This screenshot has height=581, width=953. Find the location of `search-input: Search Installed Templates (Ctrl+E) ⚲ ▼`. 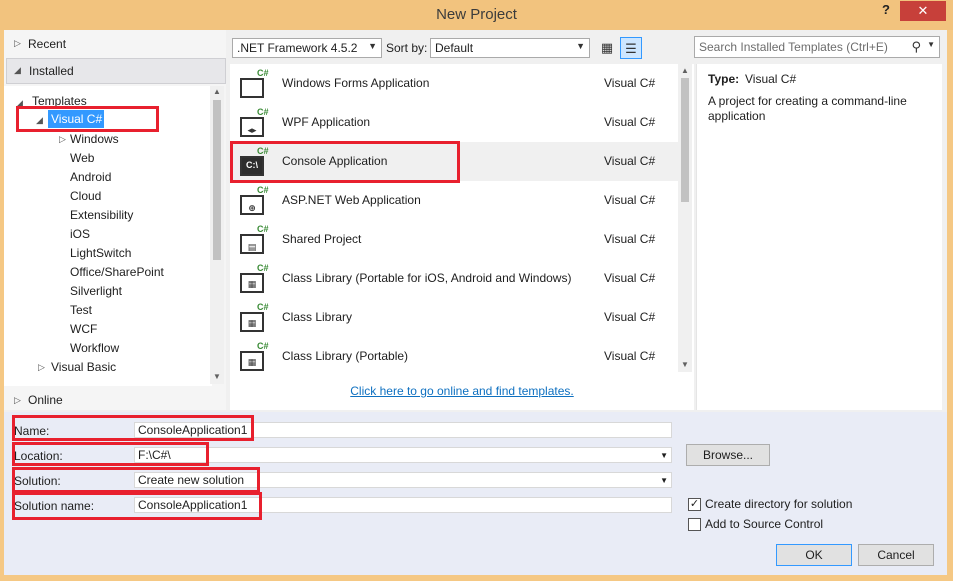

search-input: Search Installed Templates (Ctrl+E) ⚲ ▼ is located at coordinates (817, 47).